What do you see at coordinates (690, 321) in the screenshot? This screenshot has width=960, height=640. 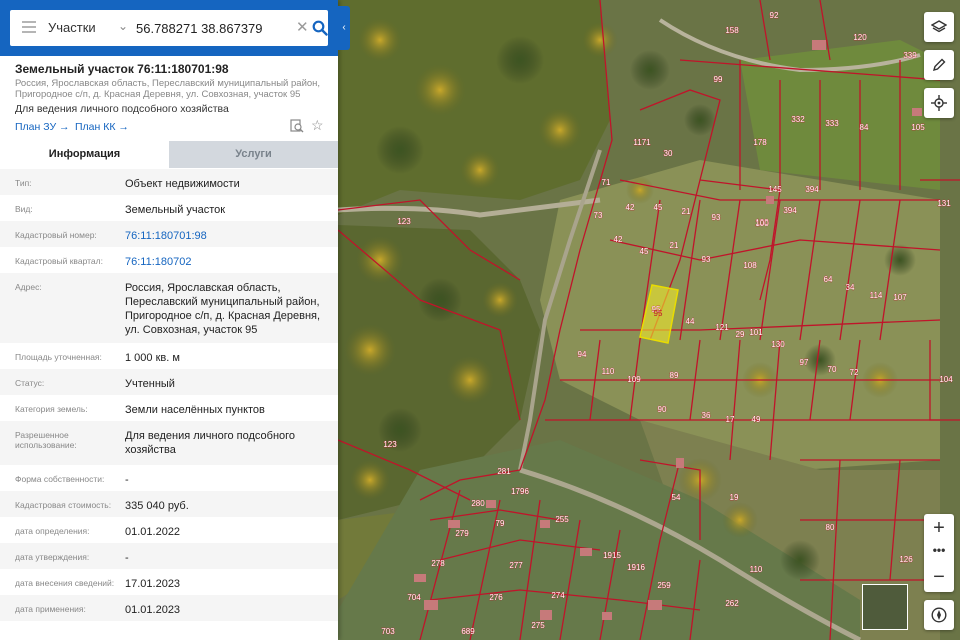 I see `parcel-label: 44` at bounding box center [690, 321].